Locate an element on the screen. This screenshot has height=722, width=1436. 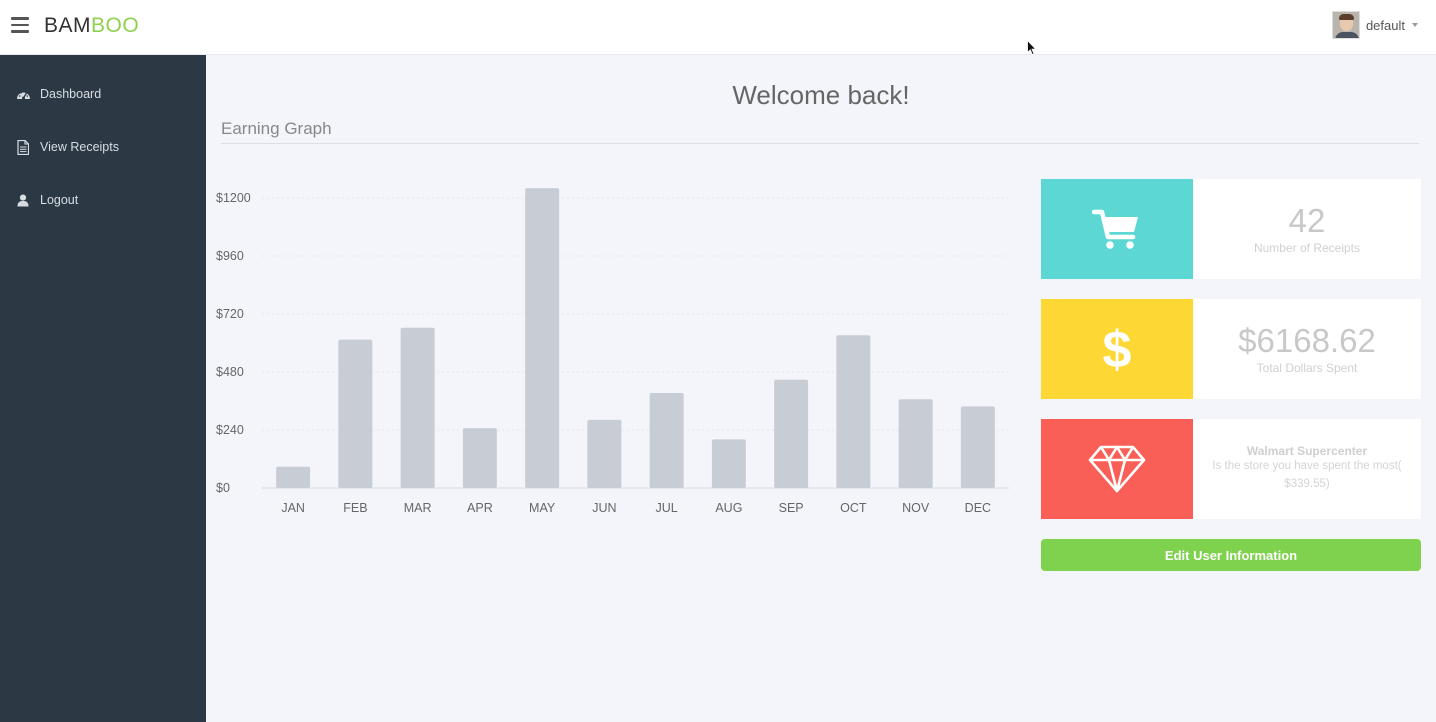
x-tick-label: MAY is located at coordinates (542, 508).